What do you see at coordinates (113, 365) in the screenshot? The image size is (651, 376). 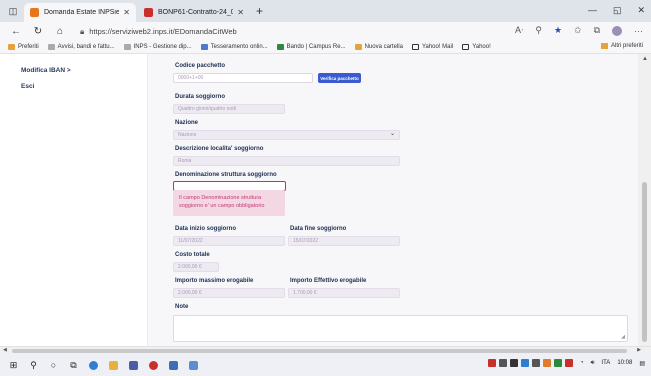 I see `file-explorer-icon` at bounding box center [113, 365].